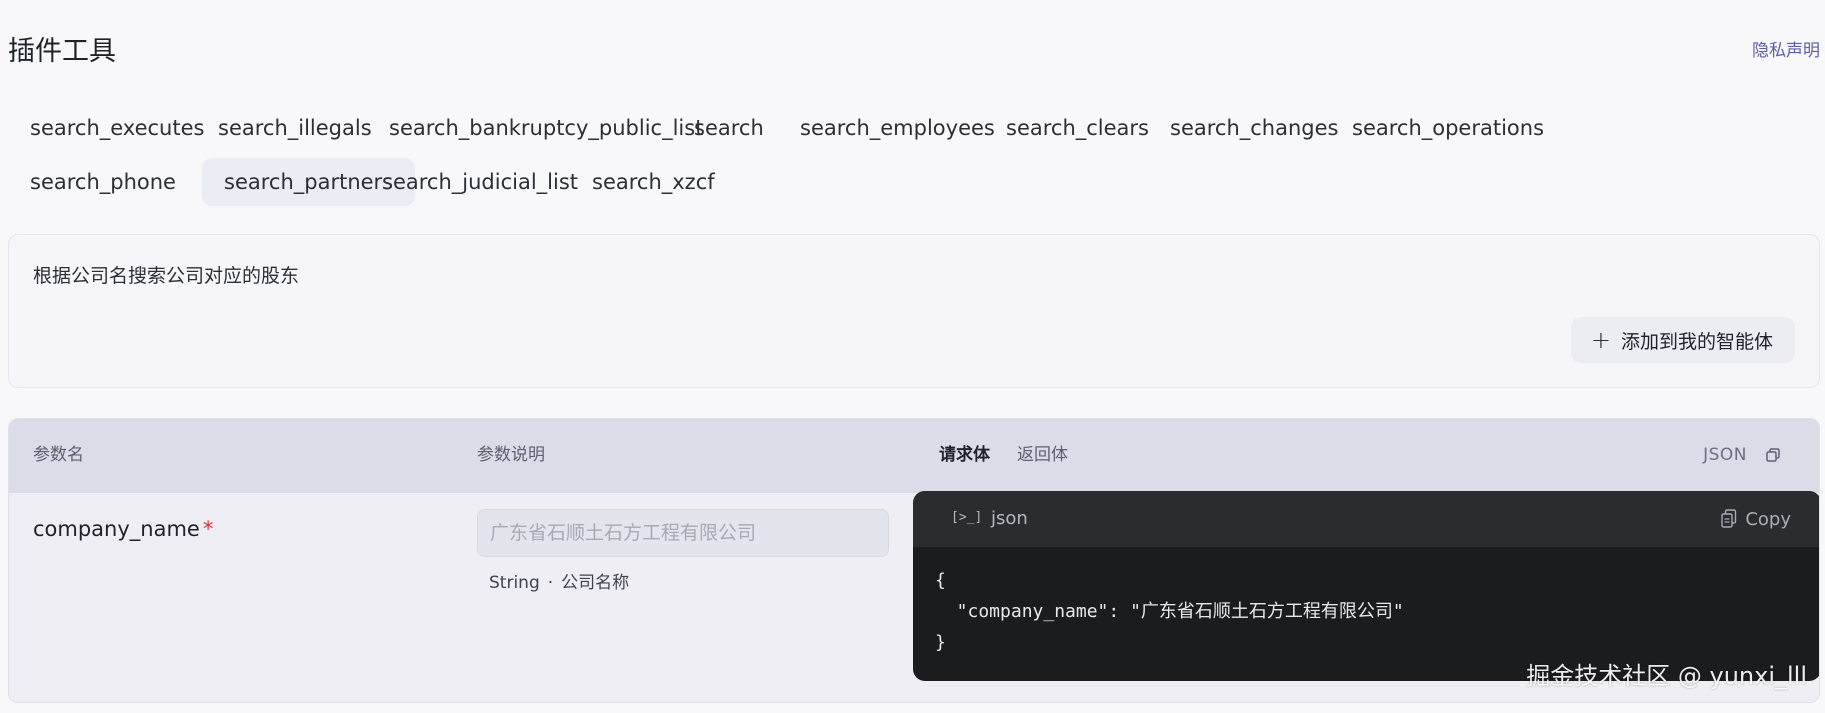  Describe the element at coordinates (1729, 518) in the screenshot. I see `copy-icon` at that location.